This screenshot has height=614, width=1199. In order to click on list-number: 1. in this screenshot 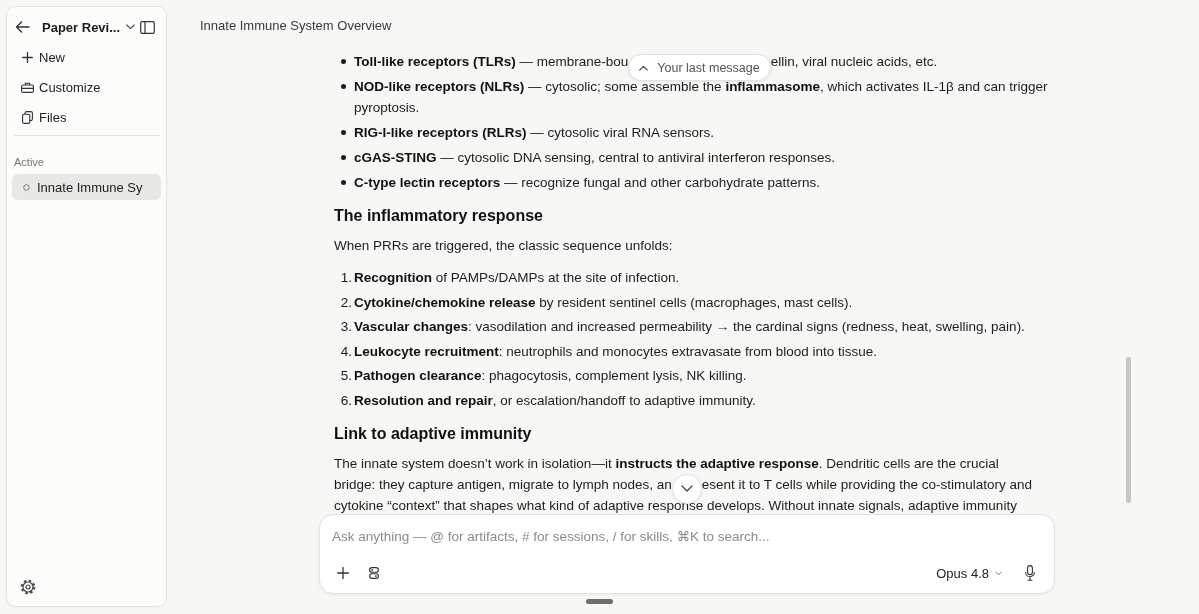, I will do `click(345, 278)`.